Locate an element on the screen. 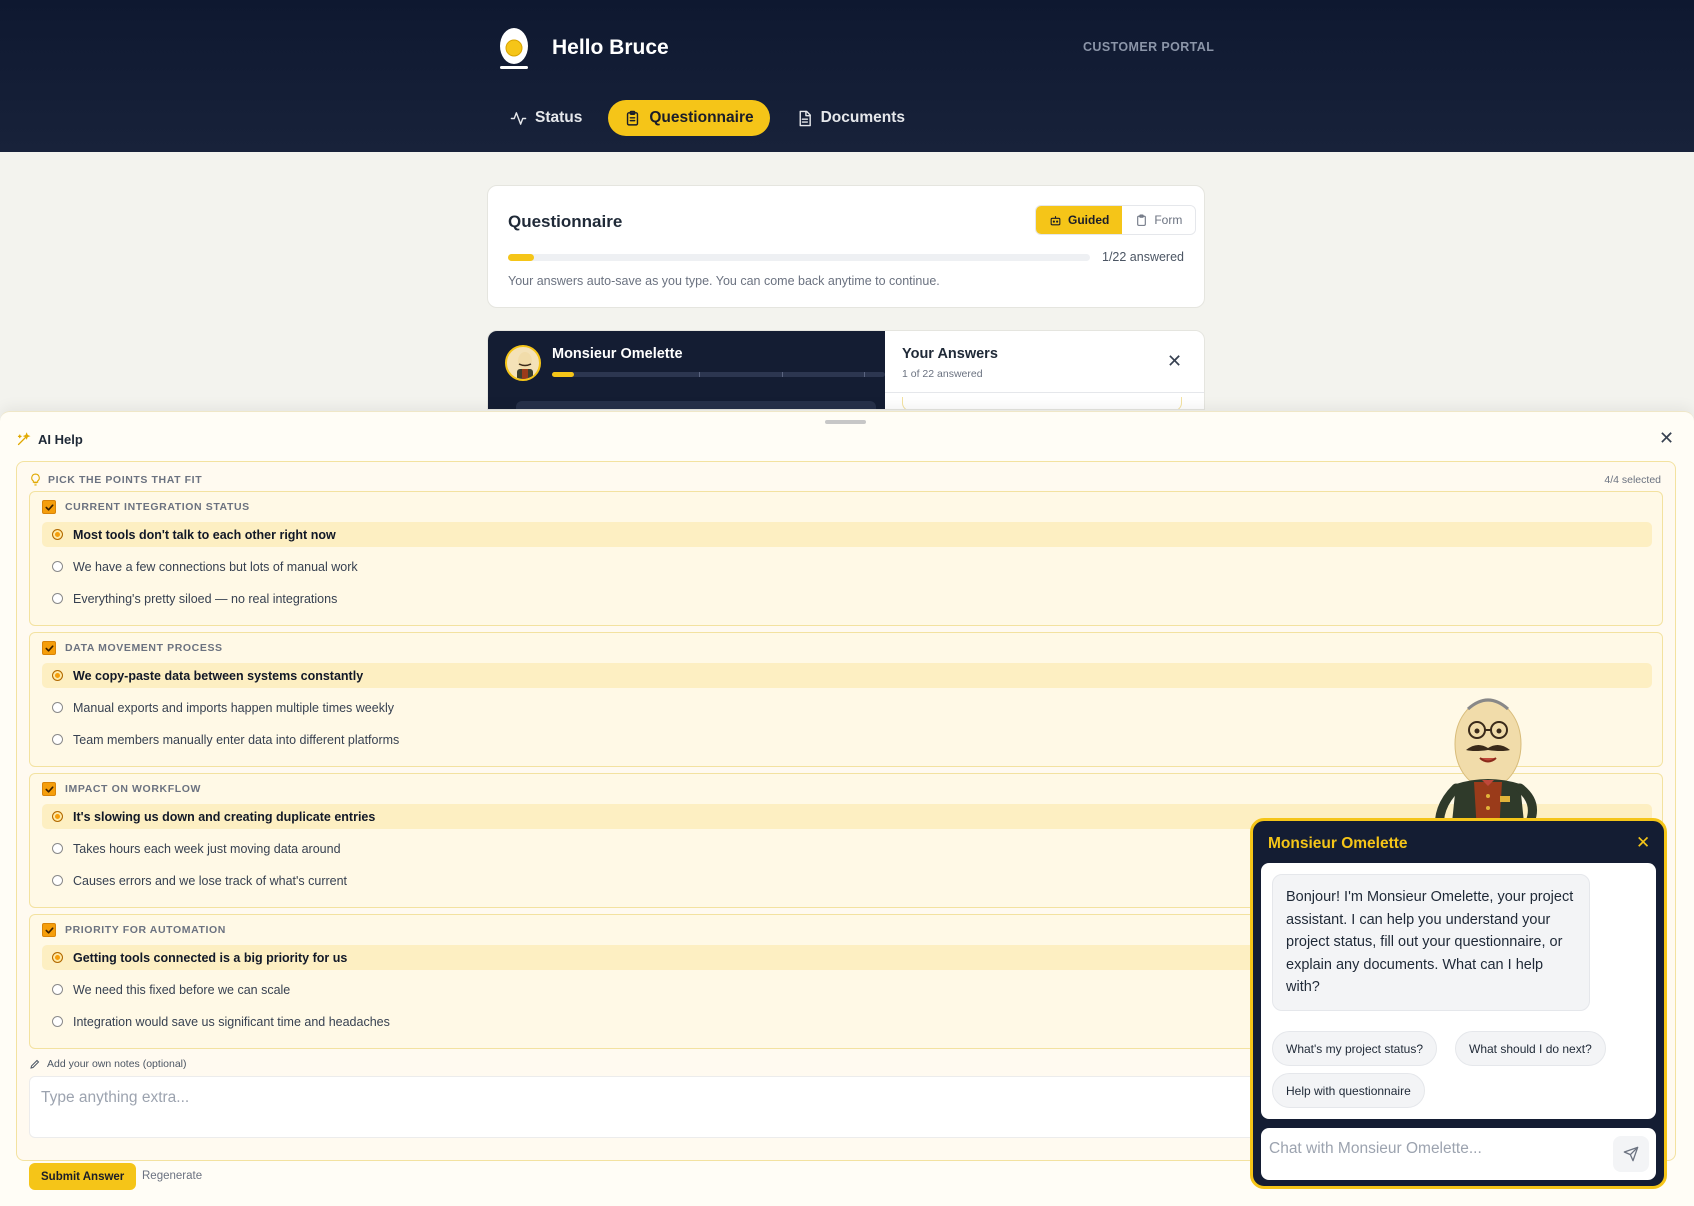  answers-count: 1 of 22 answered is located at coordinates (942, 374).